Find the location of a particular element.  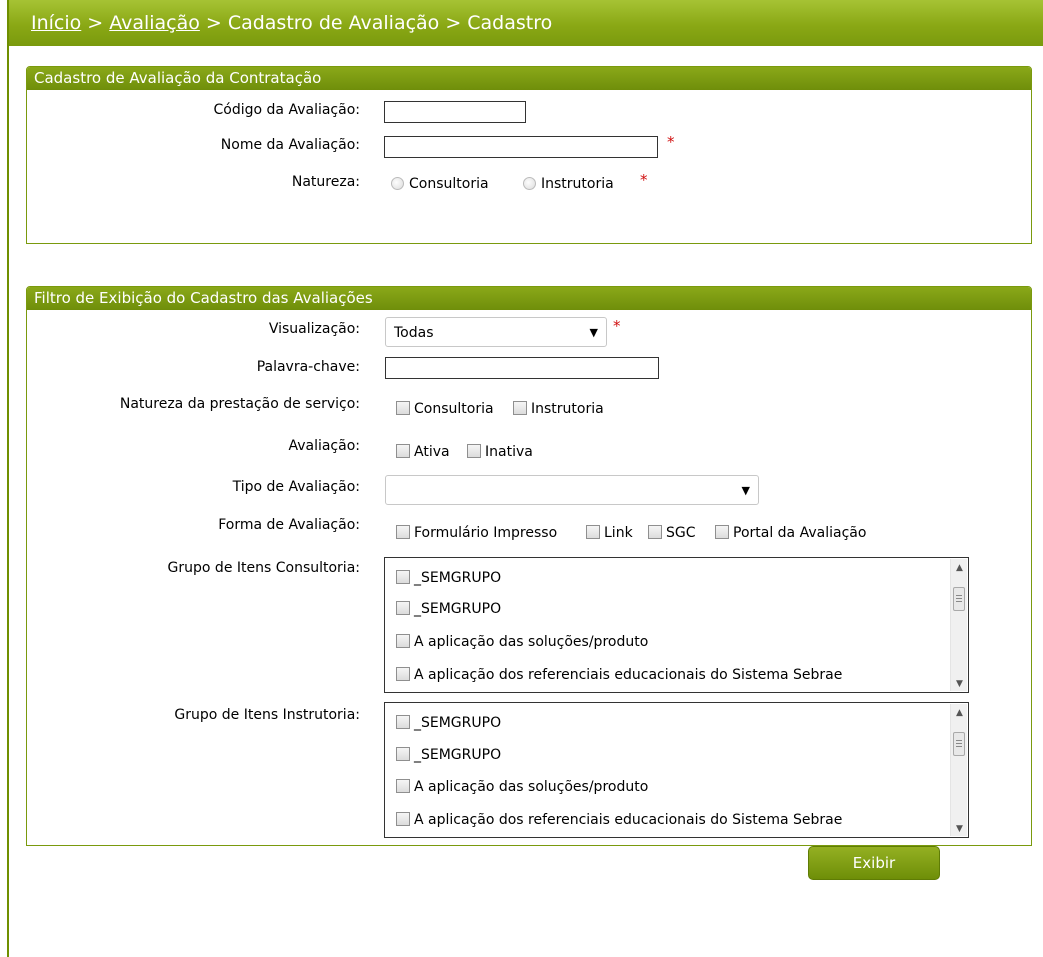

forma-check-link: Link is located at coordinates (609, 533).